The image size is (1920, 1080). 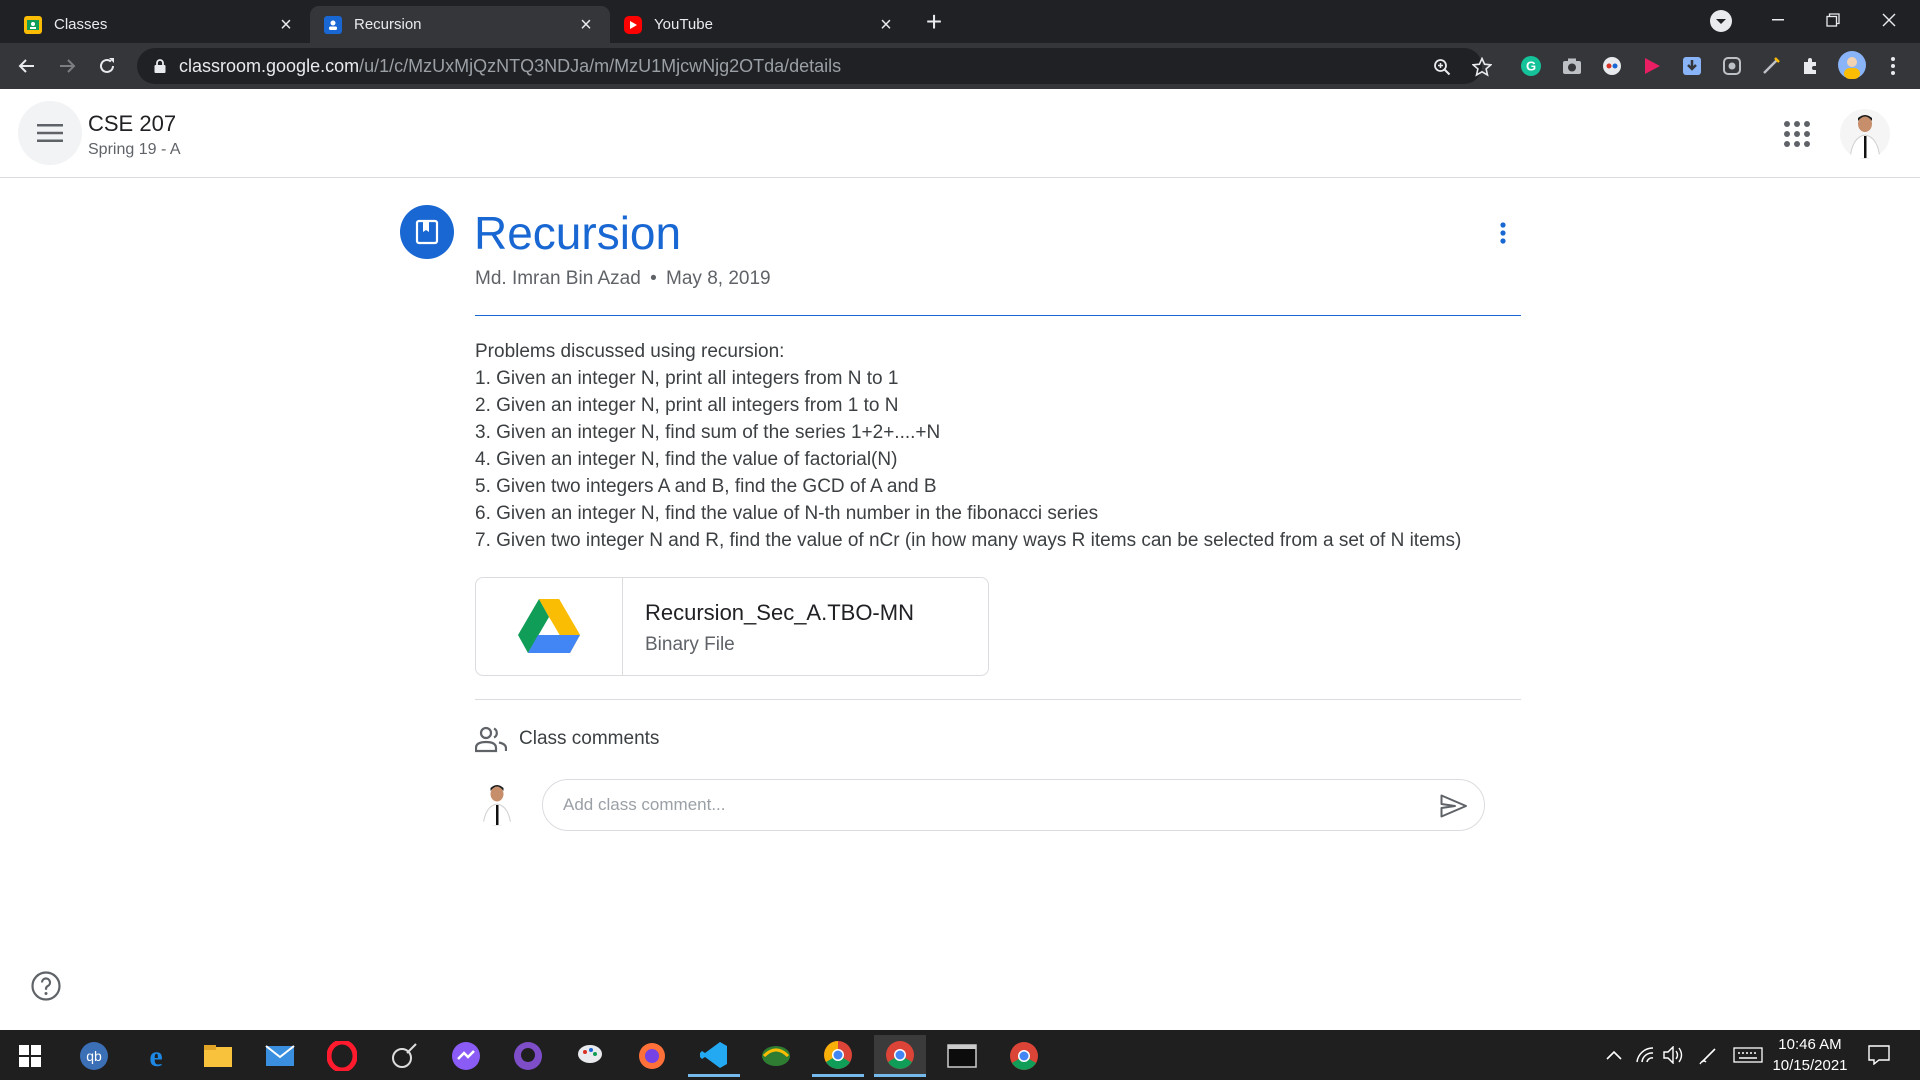 What do you see at coordinates (1482, 67) in the screenshot?
I see `bookmark-star-icon` at bounding box center [1482, 67].